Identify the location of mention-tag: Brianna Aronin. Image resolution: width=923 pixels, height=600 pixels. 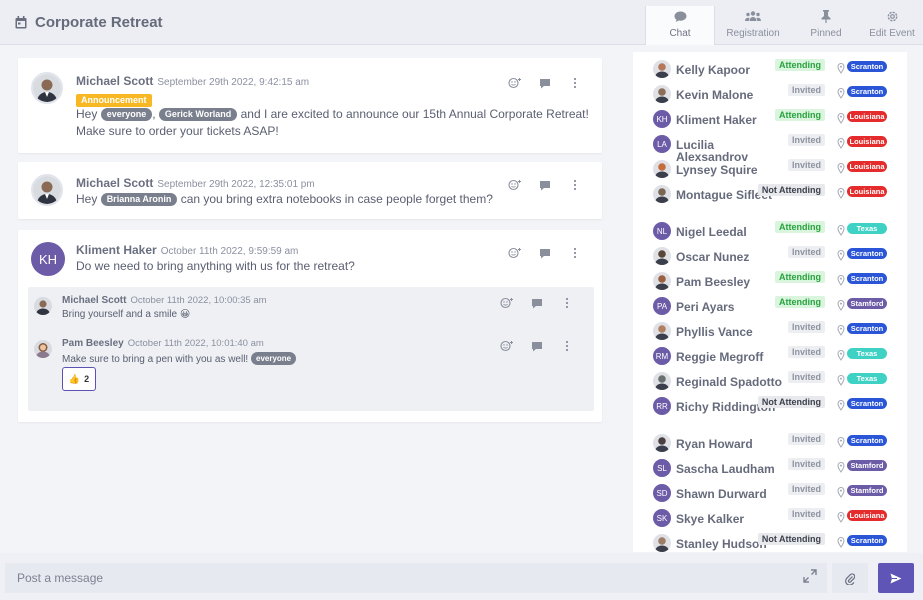
(139, 199).